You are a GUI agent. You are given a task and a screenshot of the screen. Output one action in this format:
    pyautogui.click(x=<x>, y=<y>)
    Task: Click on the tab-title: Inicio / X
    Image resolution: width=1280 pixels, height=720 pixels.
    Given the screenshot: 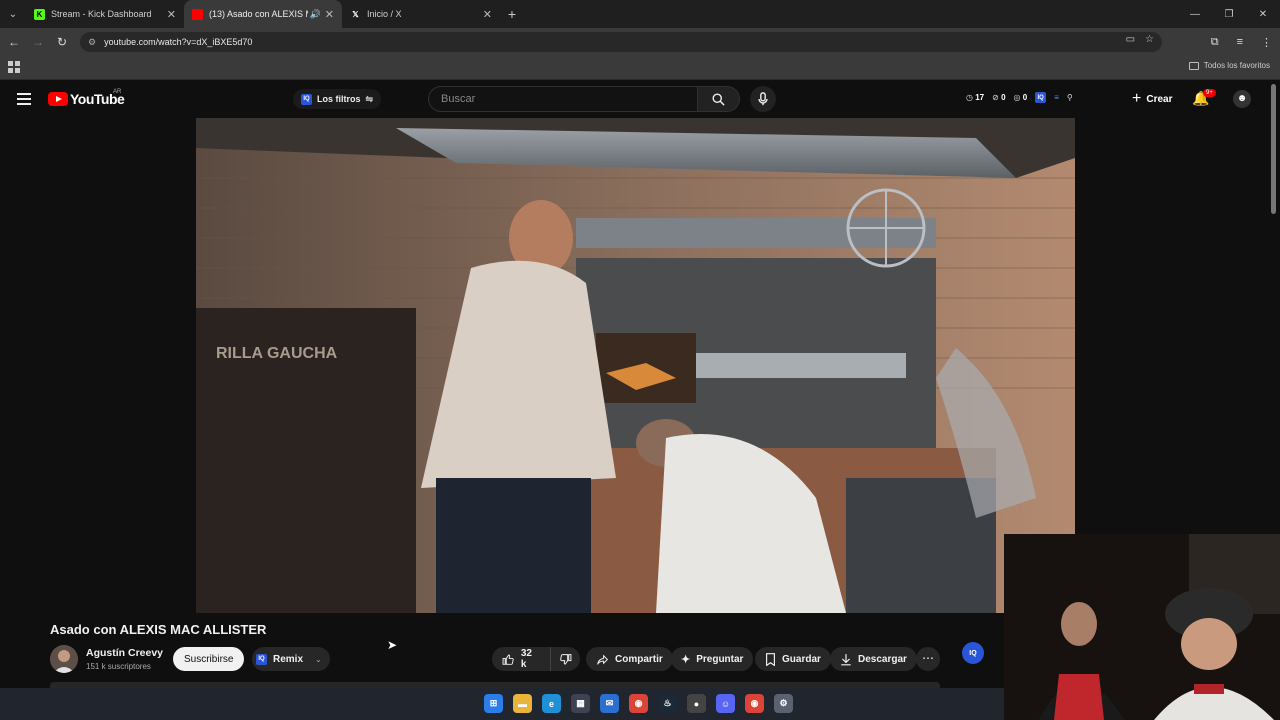 What is the action you would take?
    pyautogui.click(x=384, y=14)
    